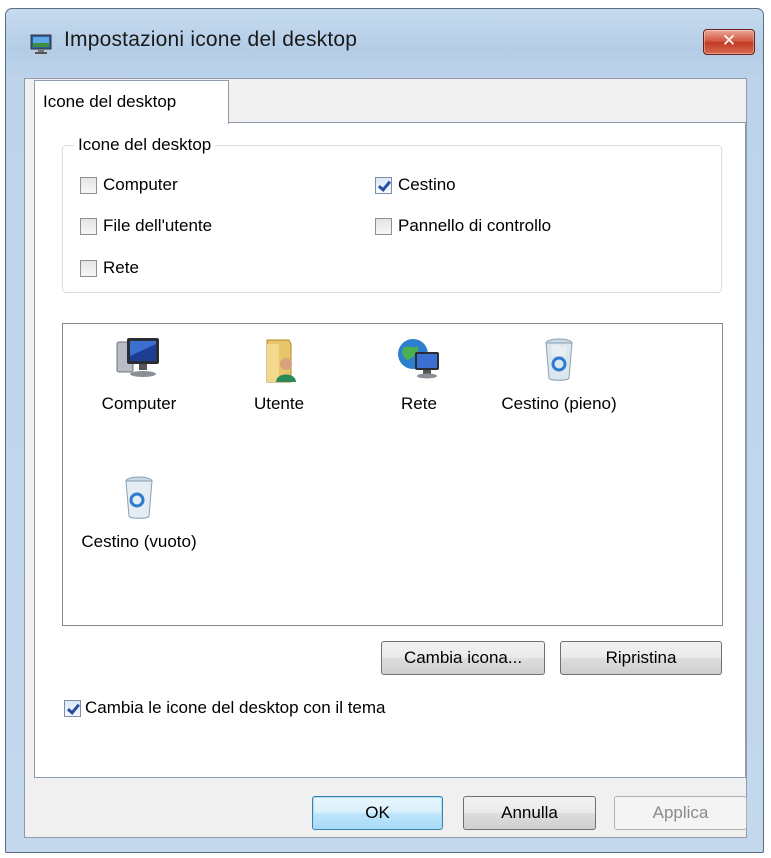 This screenshot has width=771, height=858. Describe the element at coordinates (145, 145) in the screenshot. I see `group-legend: Icone del desktop` at that location.